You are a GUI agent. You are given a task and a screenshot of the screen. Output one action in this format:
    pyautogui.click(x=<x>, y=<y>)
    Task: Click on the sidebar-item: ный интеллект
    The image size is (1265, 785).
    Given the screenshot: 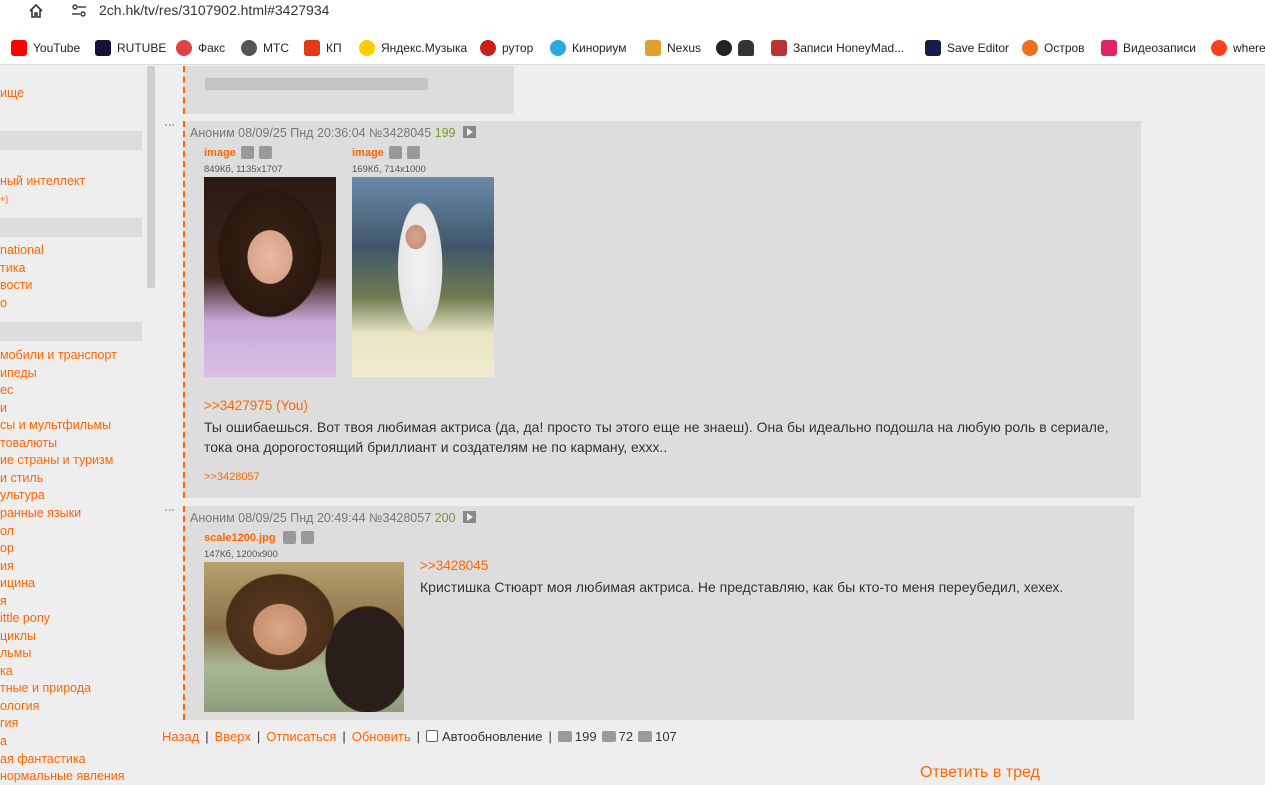 What is the action you would take?
    pyautogui.click(x=42, y=181)
    